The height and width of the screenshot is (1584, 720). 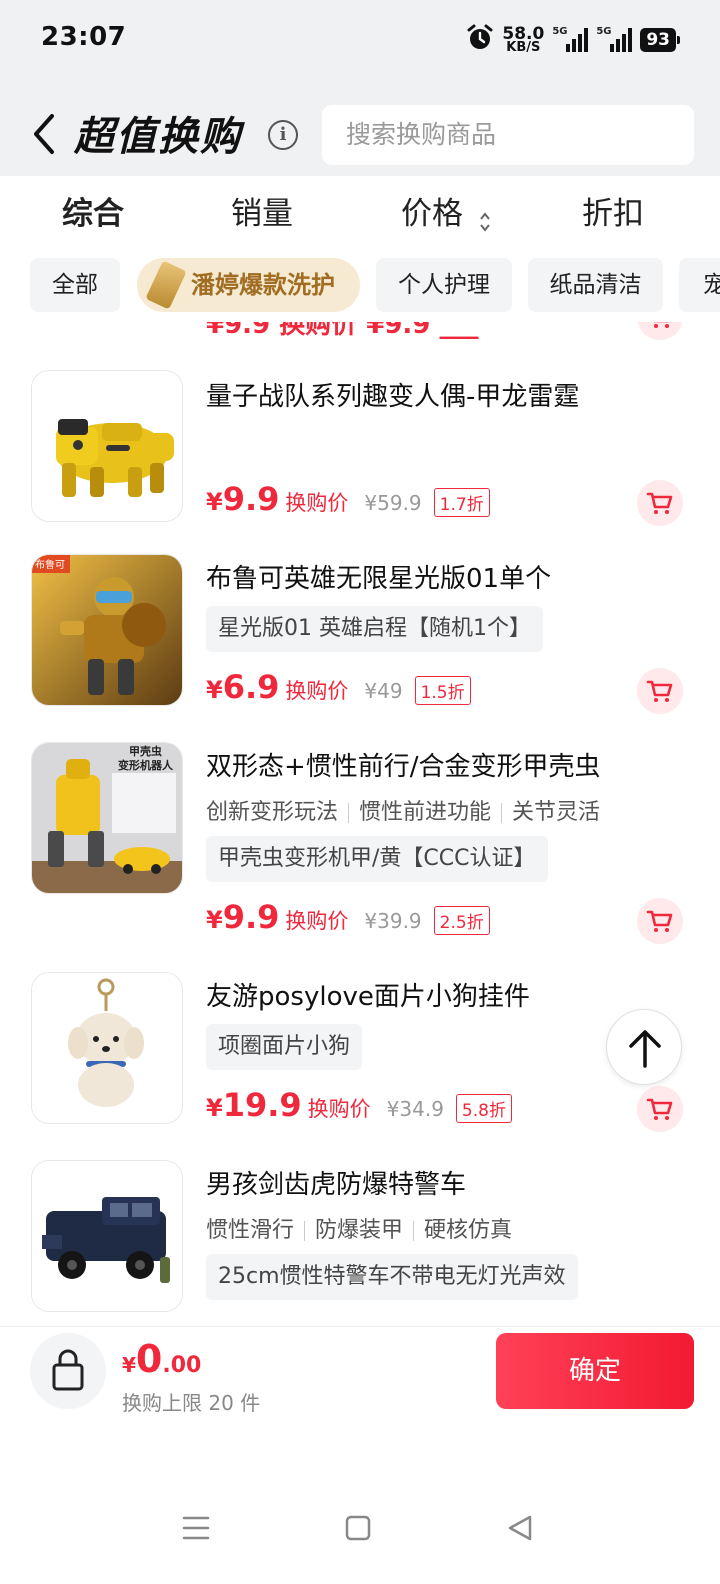 What do you see at coordinates (360, 450) in the screenshot?
I see `list-item: 量子战队系列趣变人偶-甲龙雷霆 ¥ 9.9 换购价 ¥59.9 1.7折` at bounding box center [360, 450].